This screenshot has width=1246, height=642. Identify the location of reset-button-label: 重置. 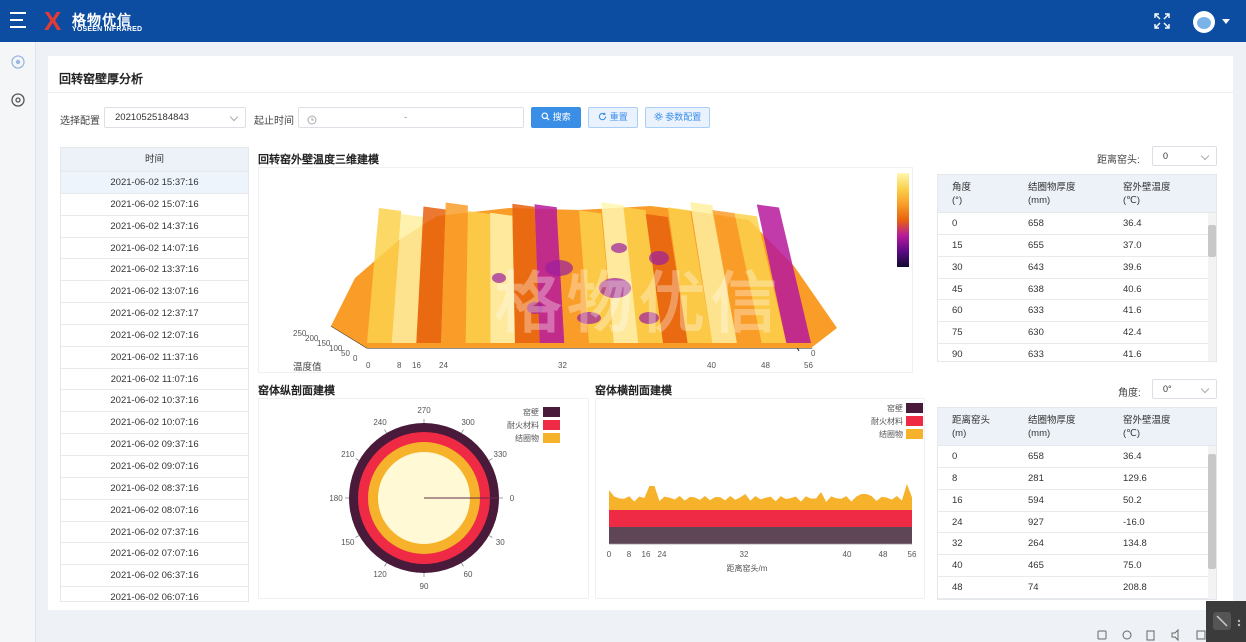
(618, 117).